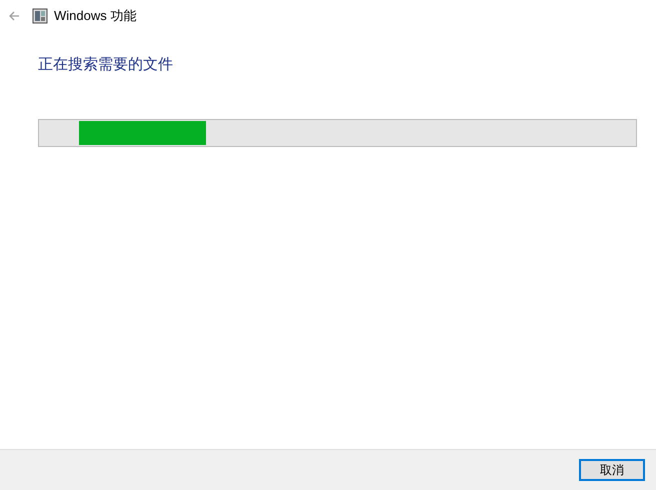 The image size is (656, 490). Describe the element at coordinates (14, 16) in the screenshot. I see `back-arrow-icon` at that location.